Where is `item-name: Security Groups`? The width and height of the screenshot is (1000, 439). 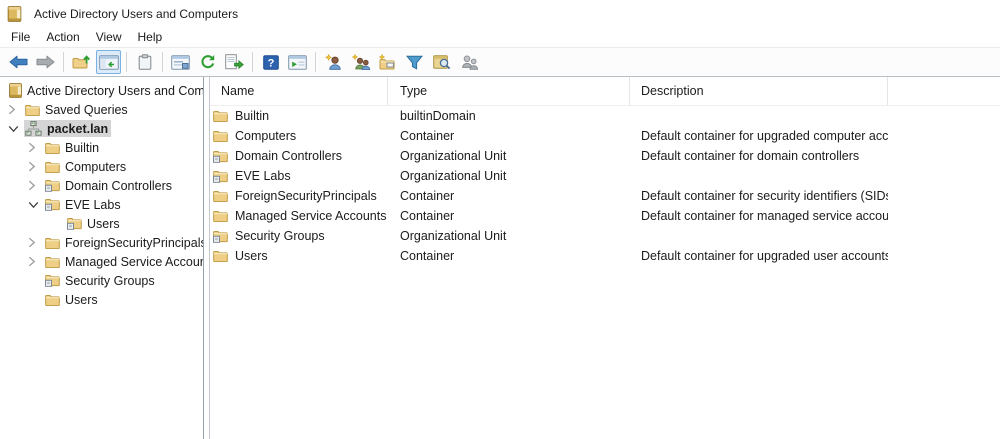 item-name: Security Groups is located at coordinates (280, 236).